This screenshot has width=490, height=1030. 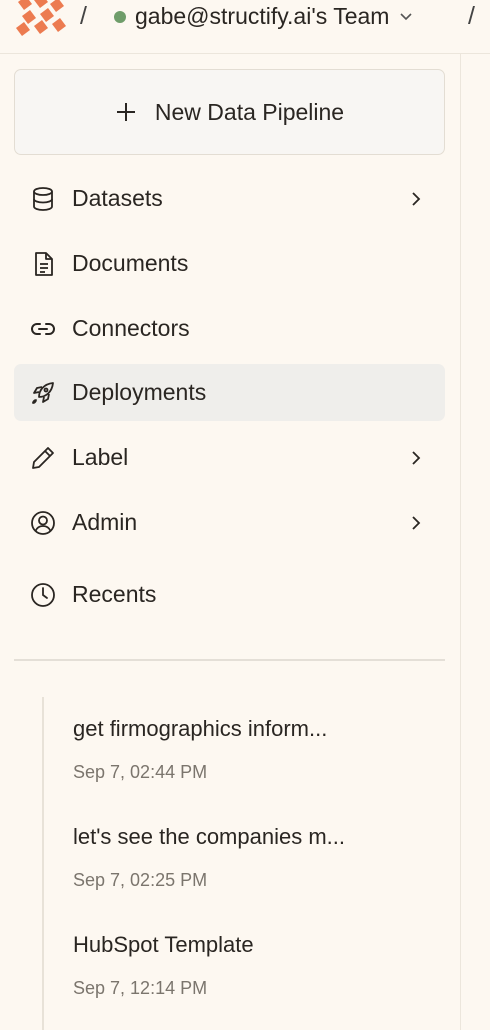 I want to click on structify-logo-icon, so click(x=39, y=19).